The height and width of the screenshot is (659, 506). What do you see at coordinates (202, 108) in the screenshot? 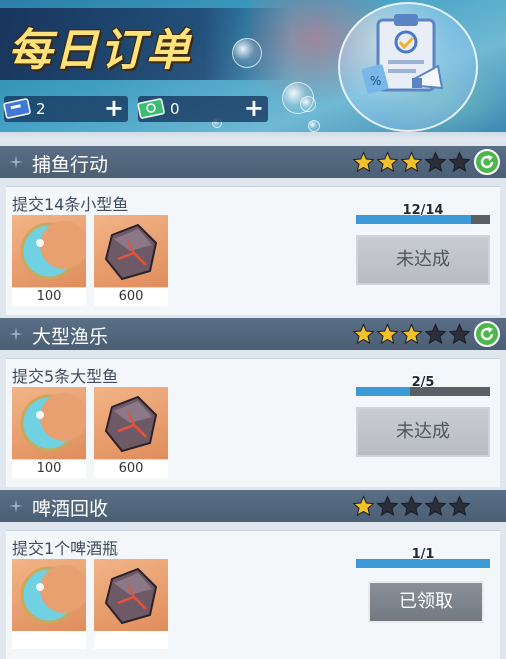
I see `currency-green-ticket: 0 +` at bounding box center [202, 108].